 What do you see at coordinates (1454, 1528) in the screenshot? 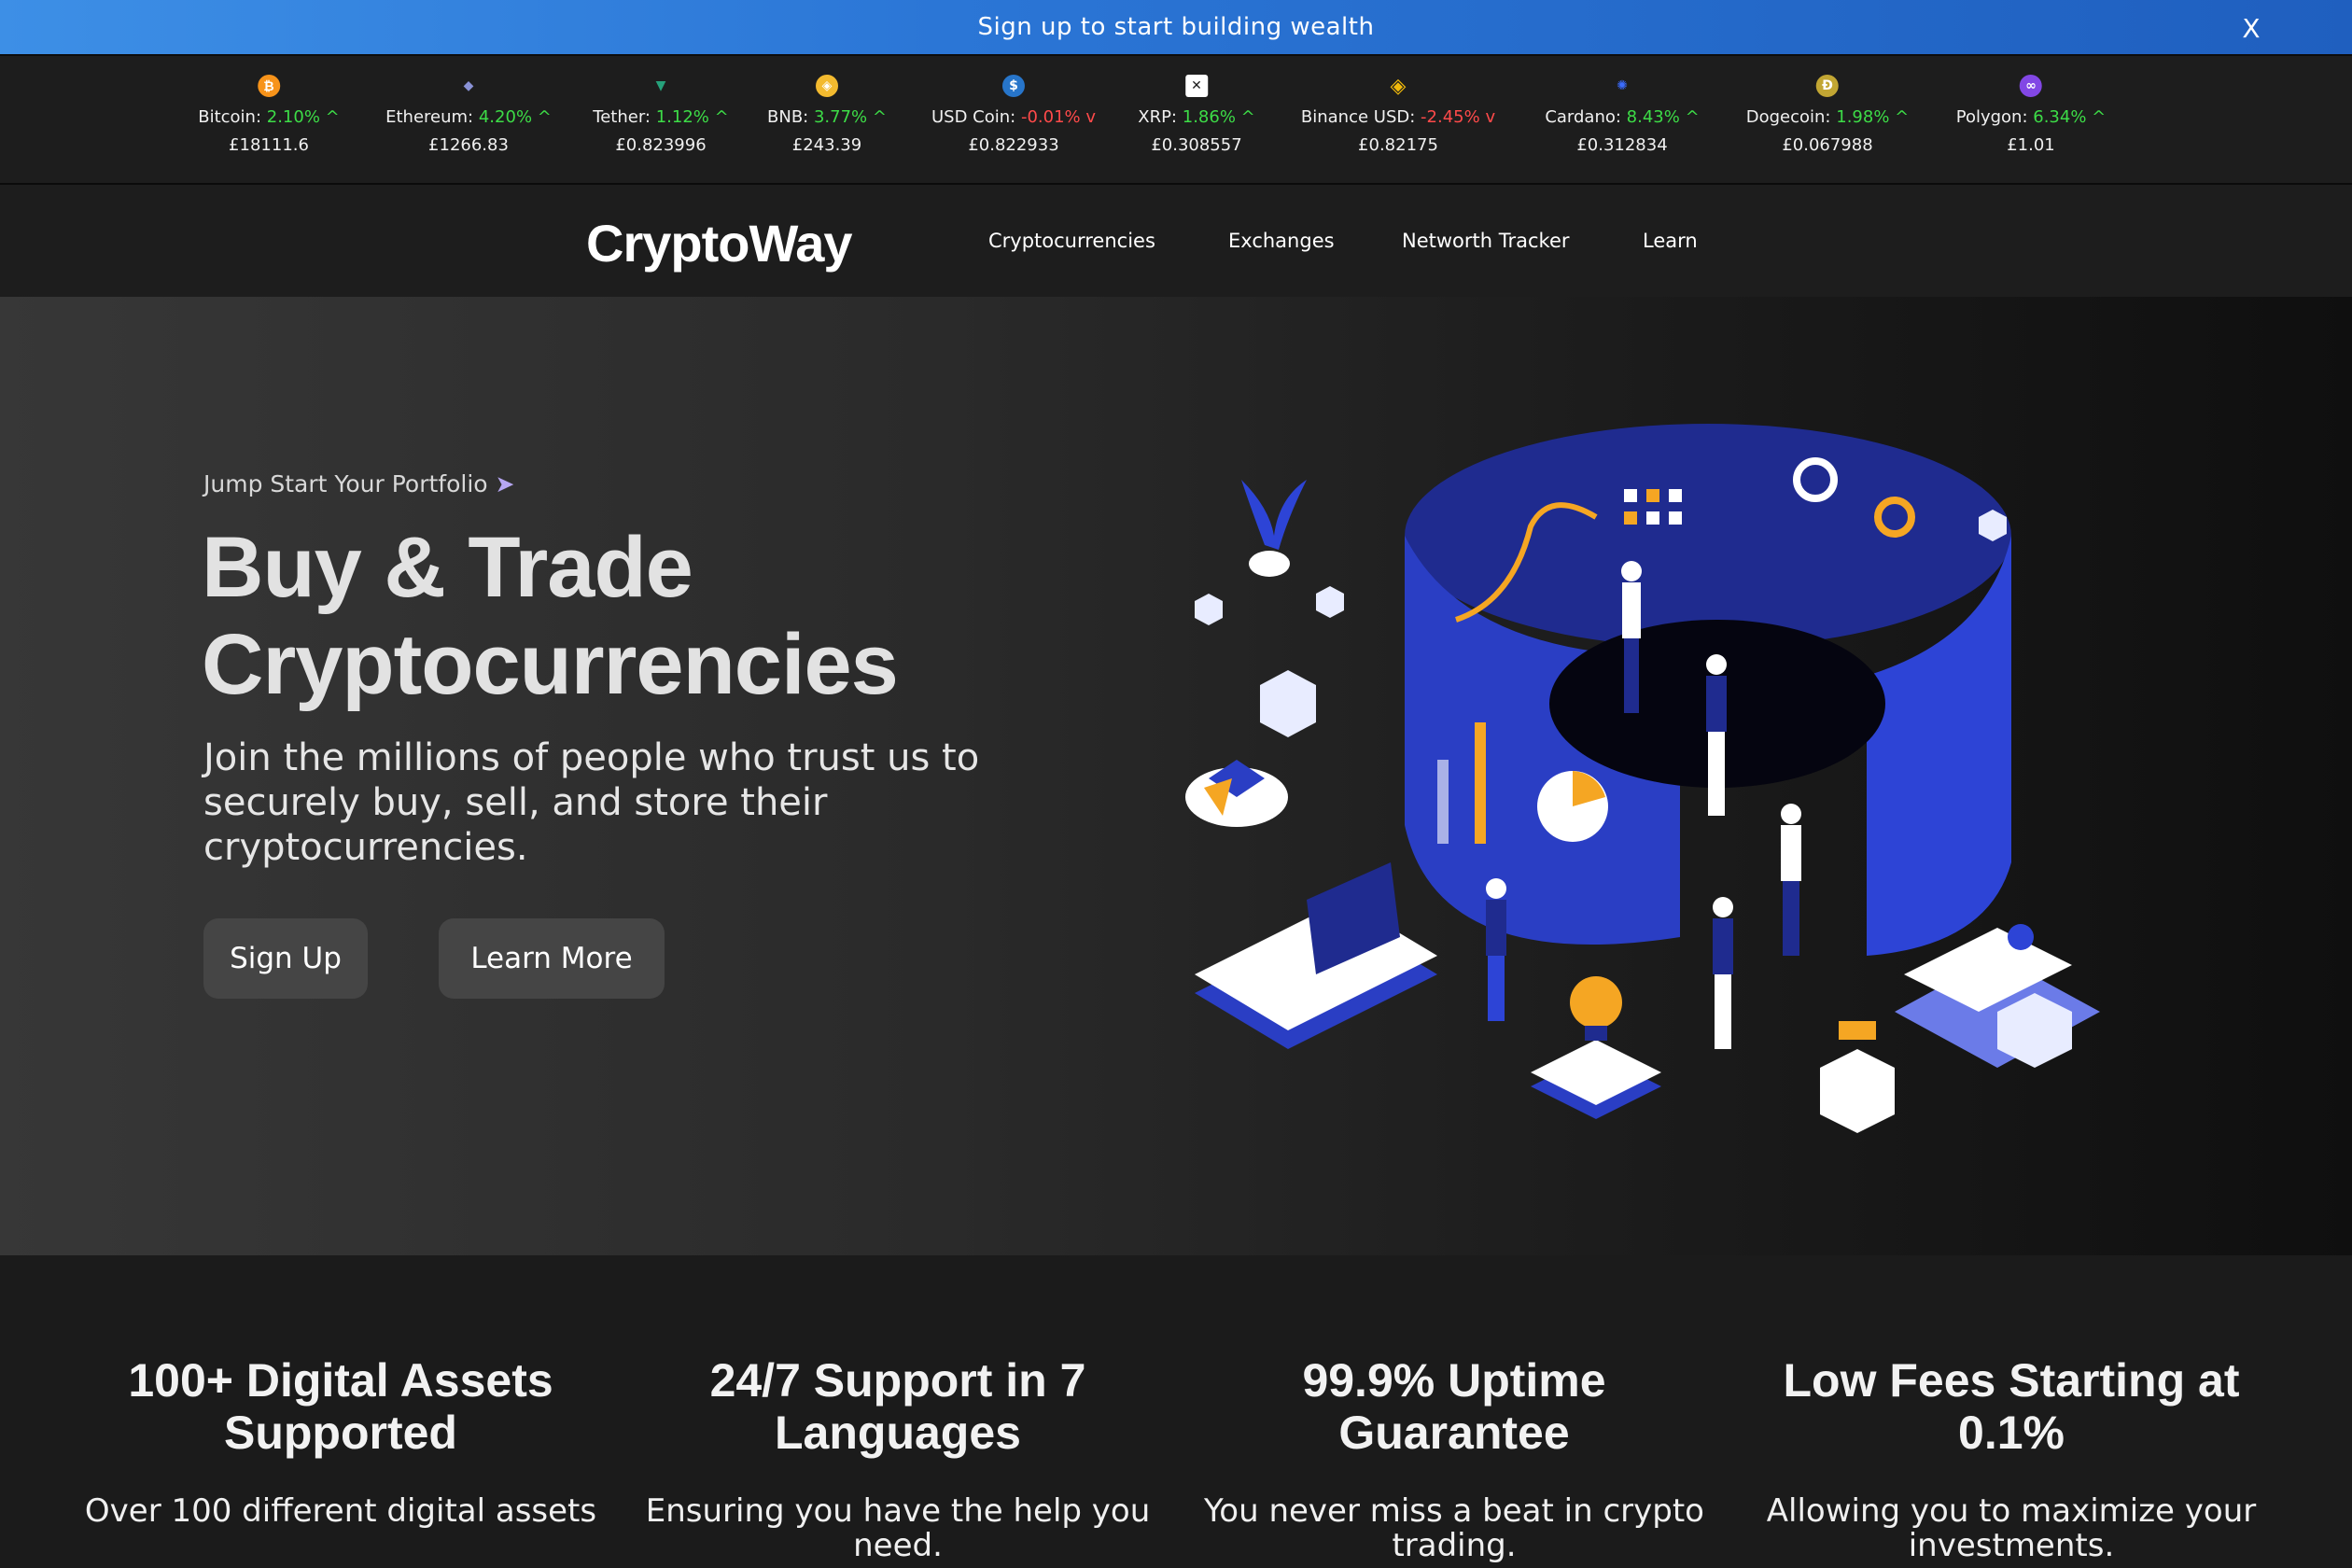
I see `feature-description: You never miss a beat in crypto trading.` at bounding box center [1454, 1528].